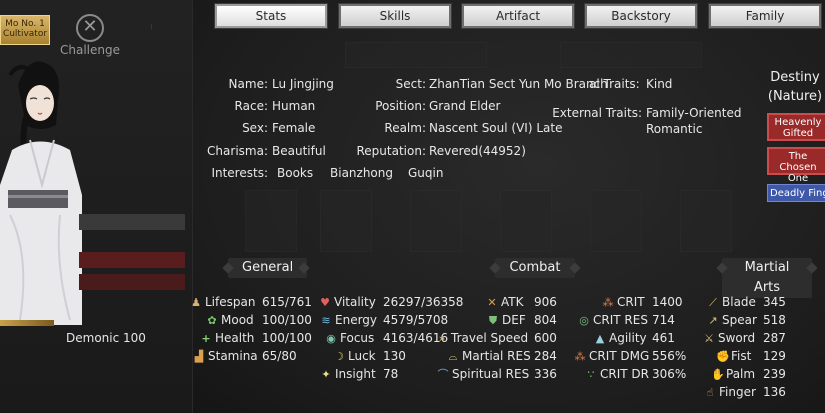  I want to click on travel-speed-icon: », so click(442, 338).